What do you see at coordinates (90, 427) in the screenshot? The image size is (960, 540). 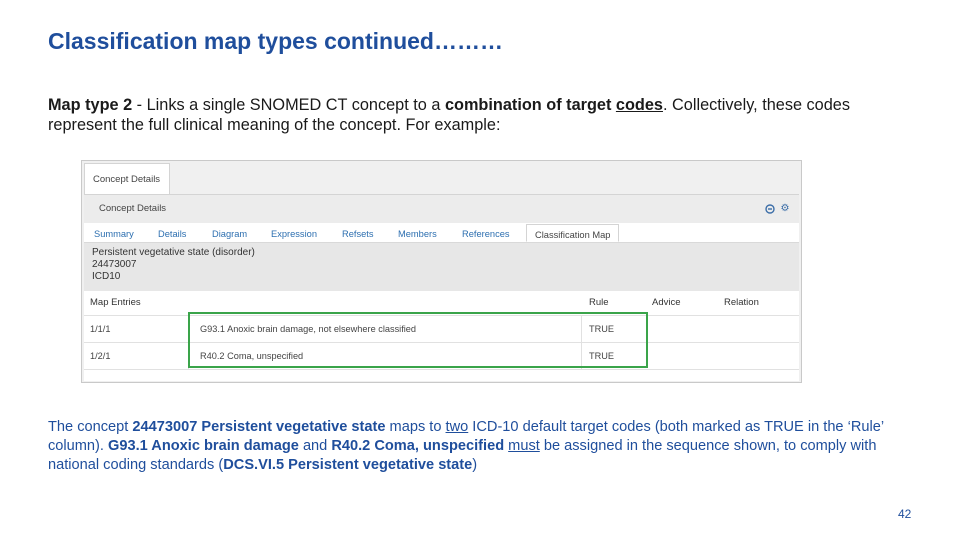 I see `body-text: The concept` at bounding box center [90, 427].